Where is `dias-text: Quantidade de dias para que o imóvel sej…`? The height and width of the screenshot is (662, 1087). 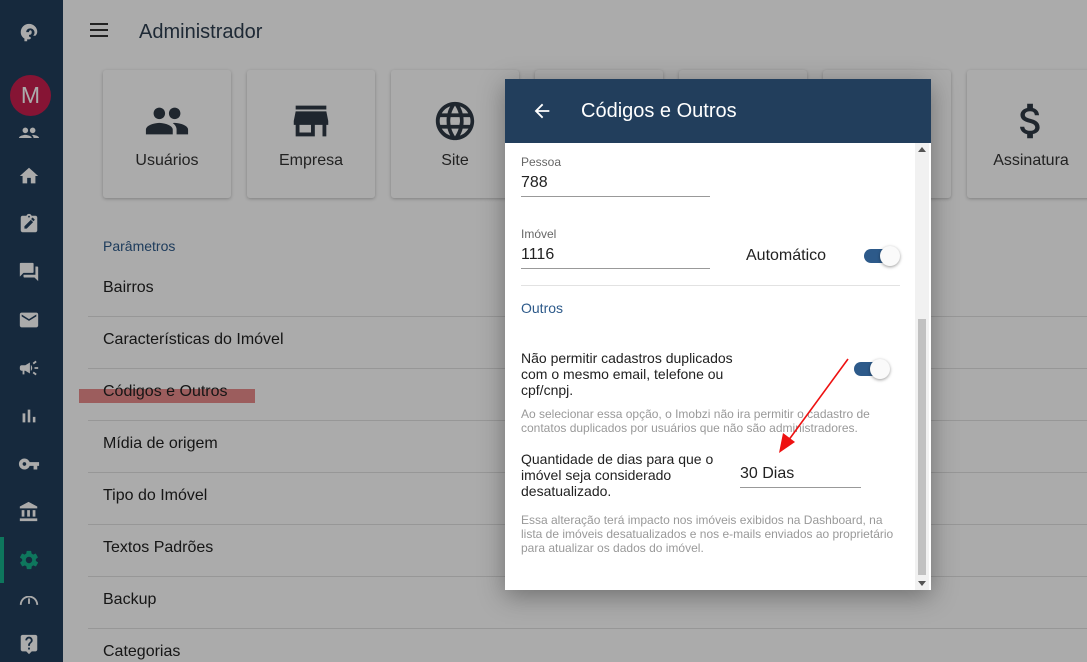 dias-text: Quantidade de dias para que o imóvel sej… is located at coordinates (617, 475).